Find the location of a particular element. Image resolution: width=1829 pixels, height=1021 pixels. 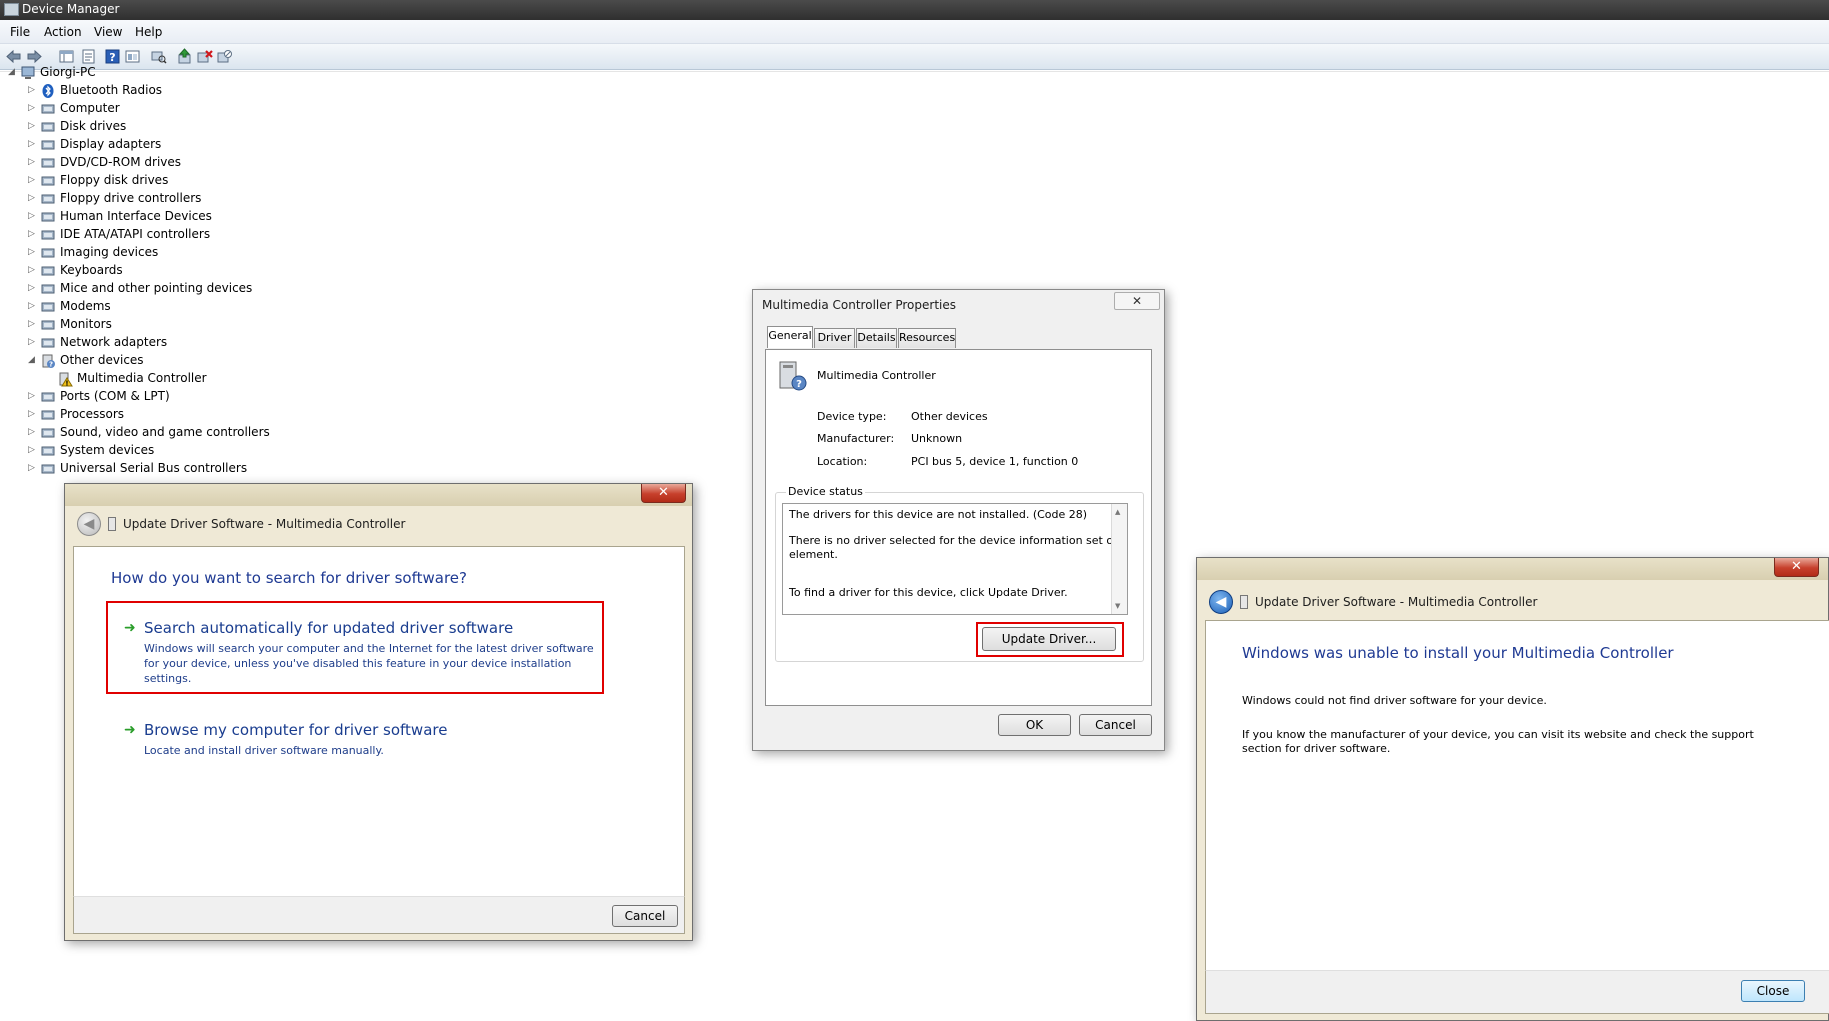

tree-item-label: Computer is located at coordinates (90, 108).